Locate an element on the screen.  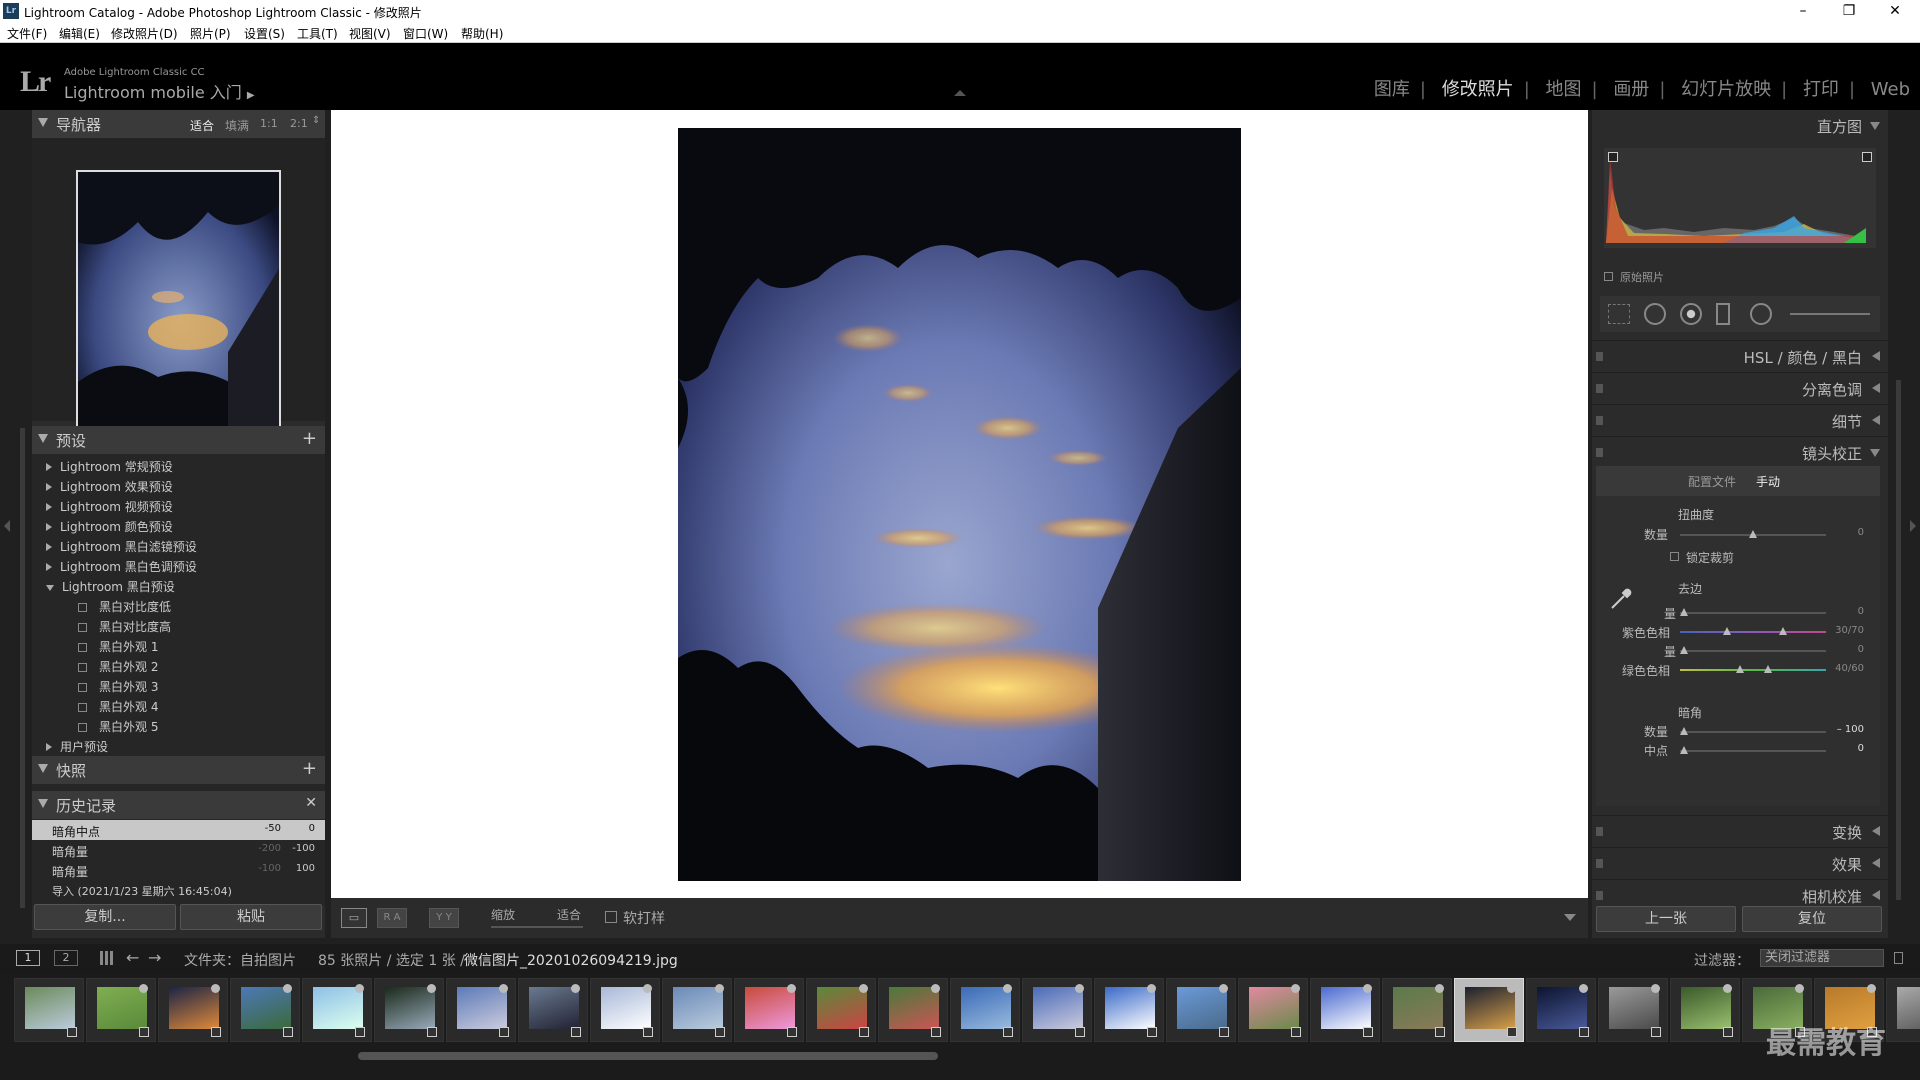
menu-tools: 工具(T) is located at coordinates (317, 33).